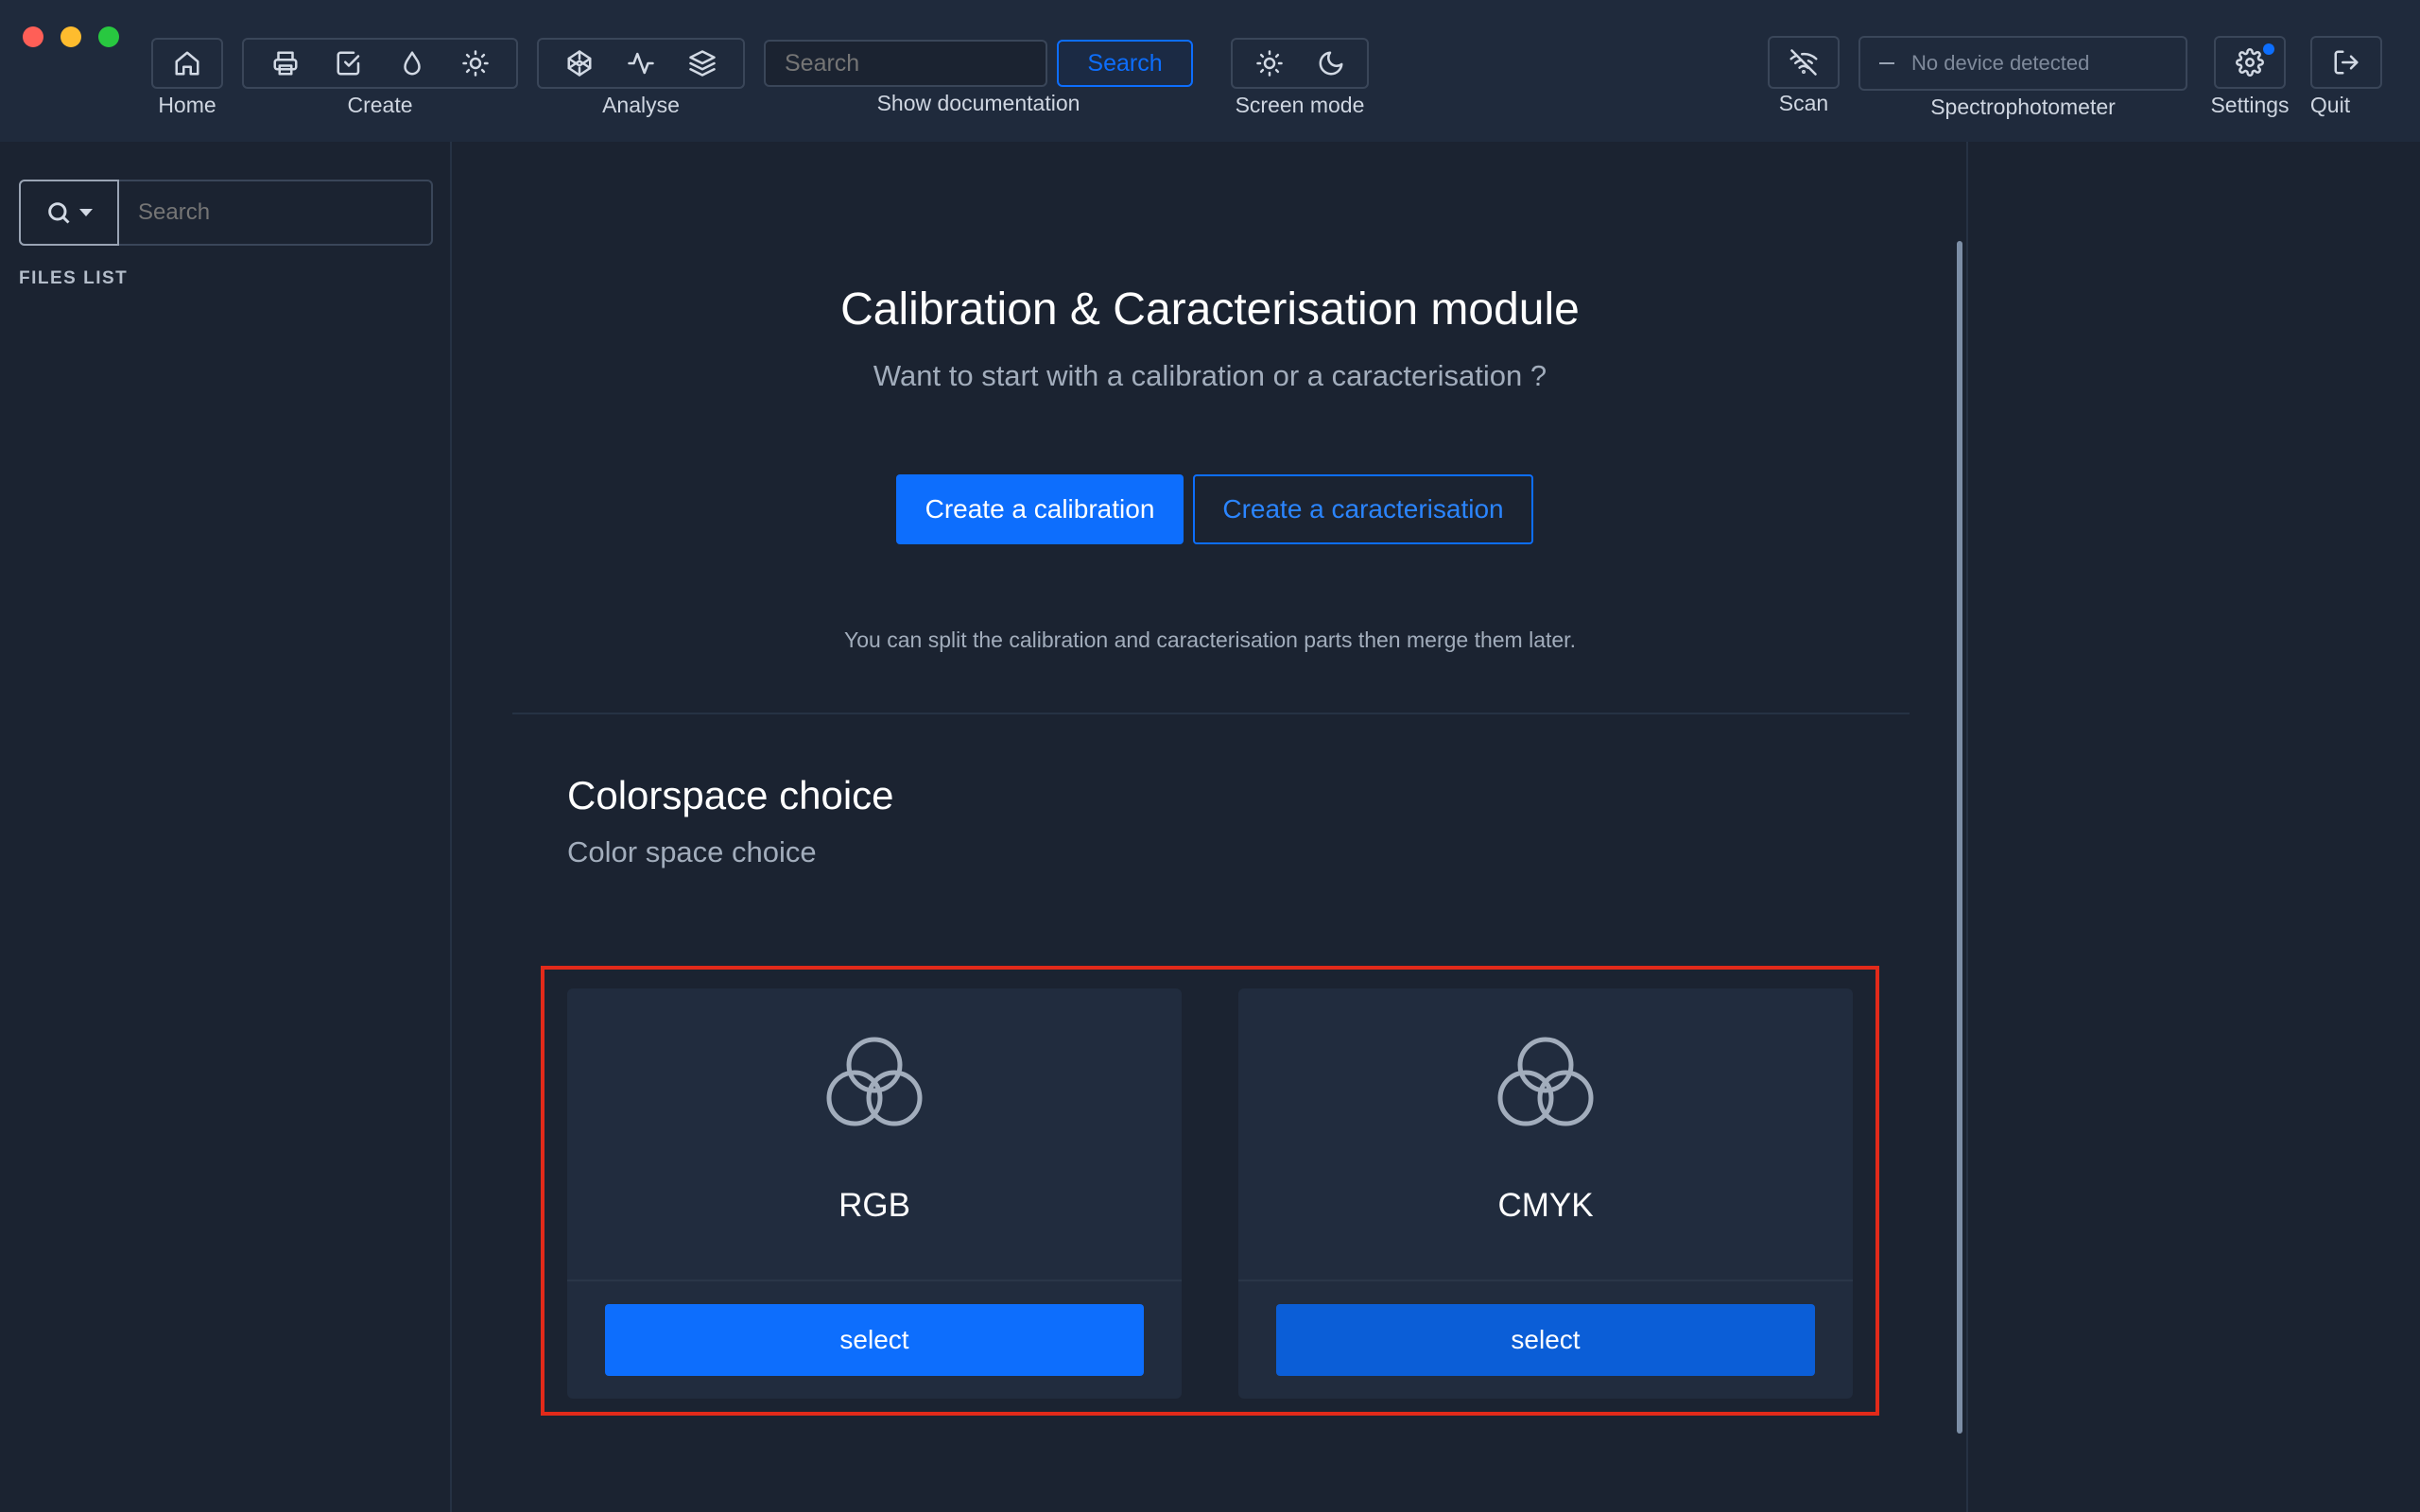 Image resolution: width=2420 pixels, height=1512 pixels. I want to click on show-documentation-label: Show documentation, so click(978, 103).